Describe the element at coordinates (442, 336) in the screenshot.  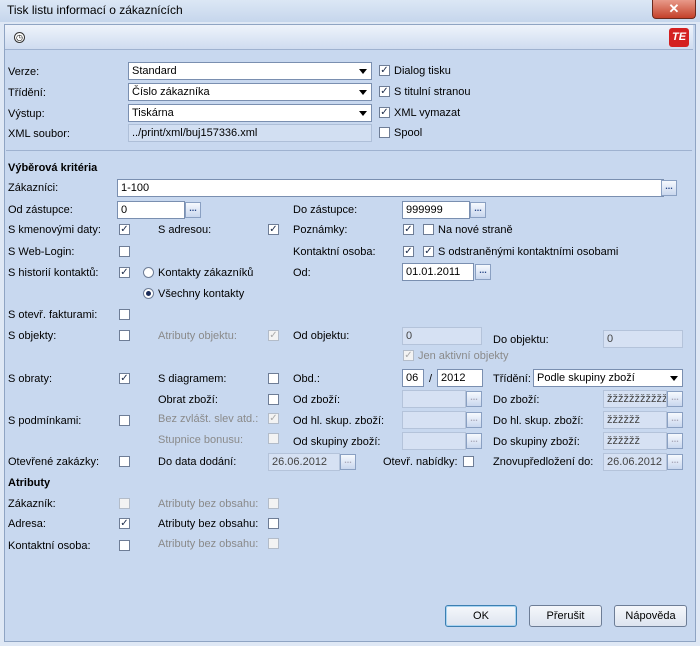
I see `od-objektu-input: 0` at that location.